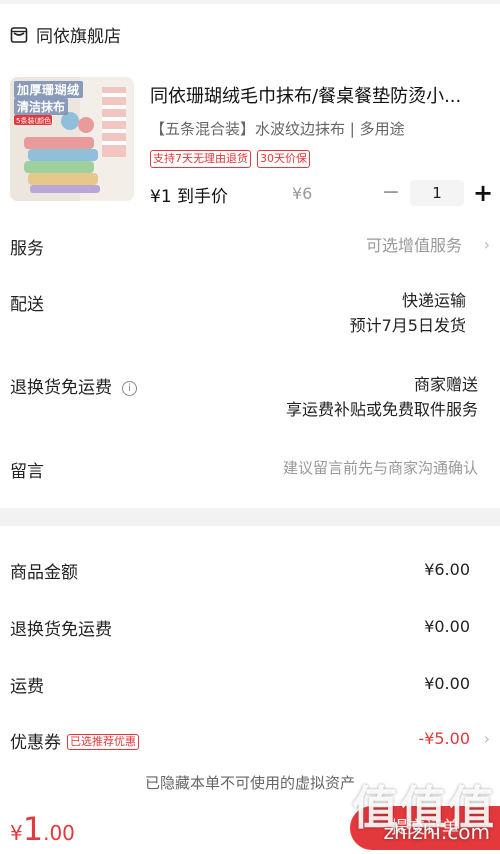 The width and height of the screenshot is (500, 854). I want to click on tag-price-protect: 30天价保, so click(283, 159).